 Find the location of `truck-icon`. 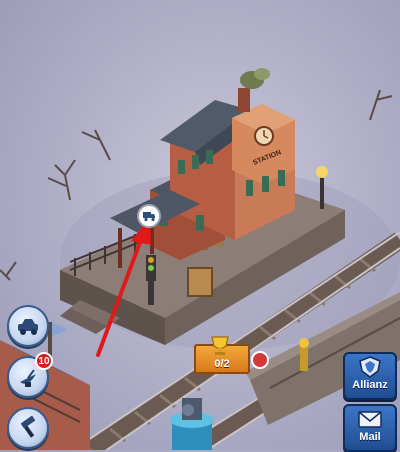

truck-icon is located at coordinates (149, 217).